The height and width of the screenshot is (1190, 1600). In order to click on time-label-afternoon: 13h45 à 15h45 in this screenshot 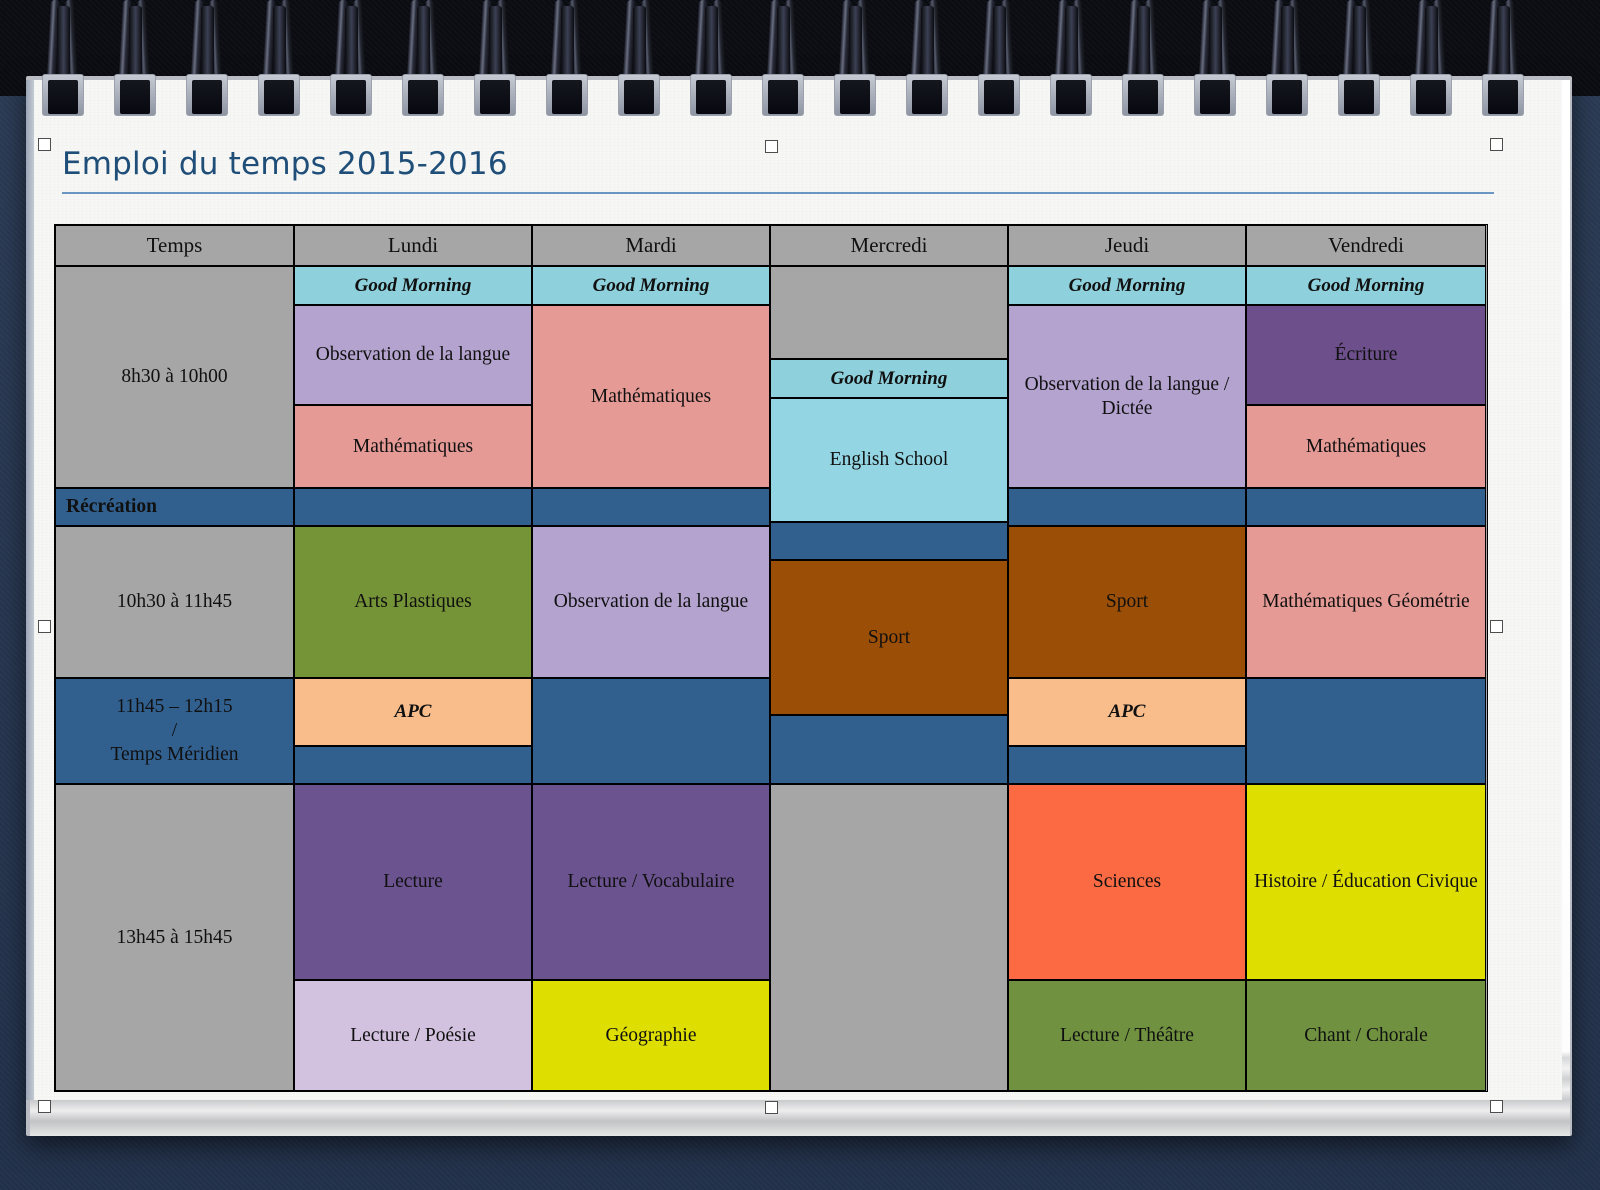, I will do `click(174, 937)`.